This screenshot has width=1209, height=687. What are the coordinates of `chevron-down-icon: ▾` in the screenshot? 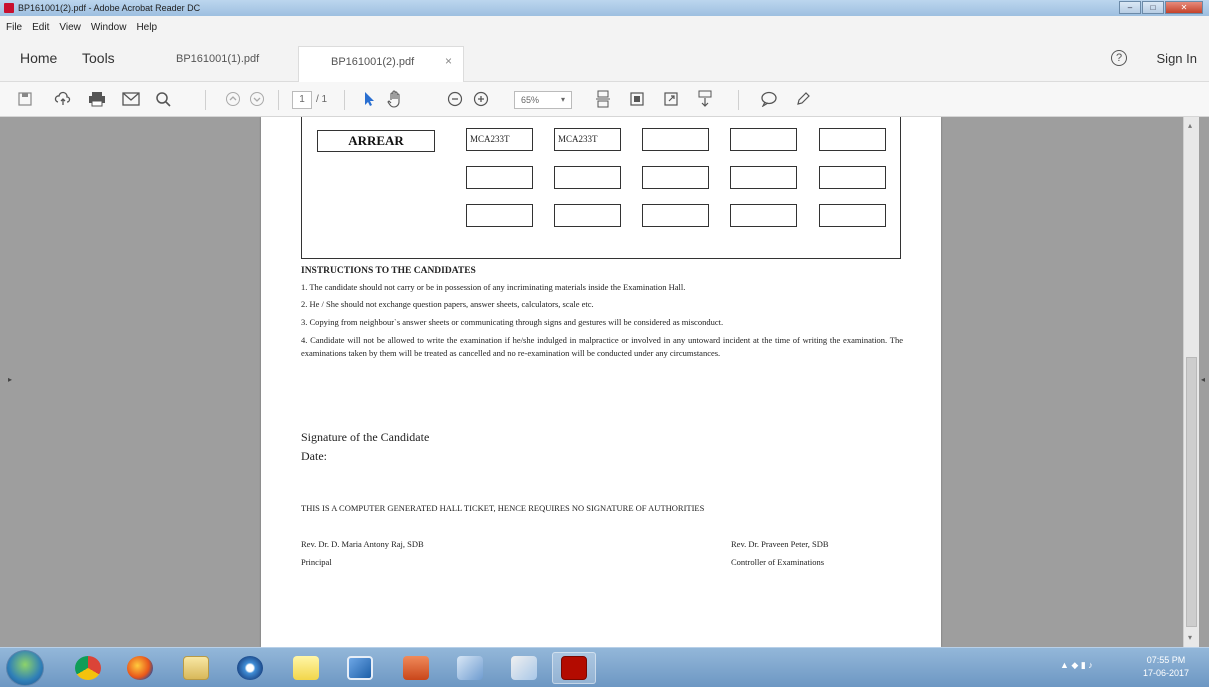 It's located at (562, 99).